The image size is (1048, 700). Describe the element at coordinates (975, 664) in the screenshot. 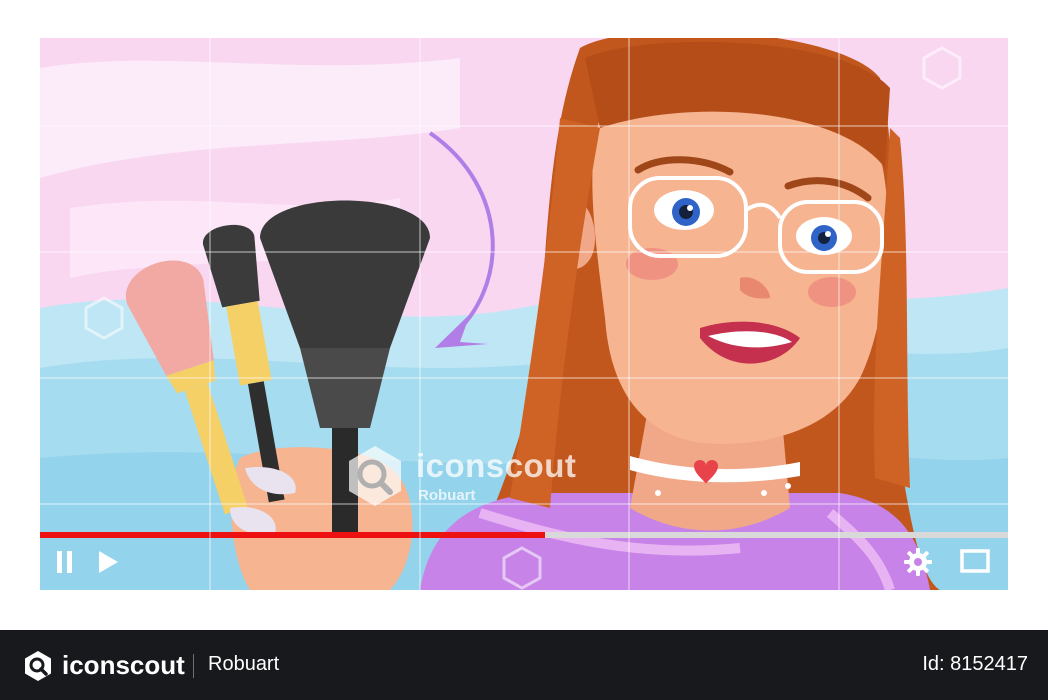

I see `footer-asset-id: Id: 8152417` at that location.